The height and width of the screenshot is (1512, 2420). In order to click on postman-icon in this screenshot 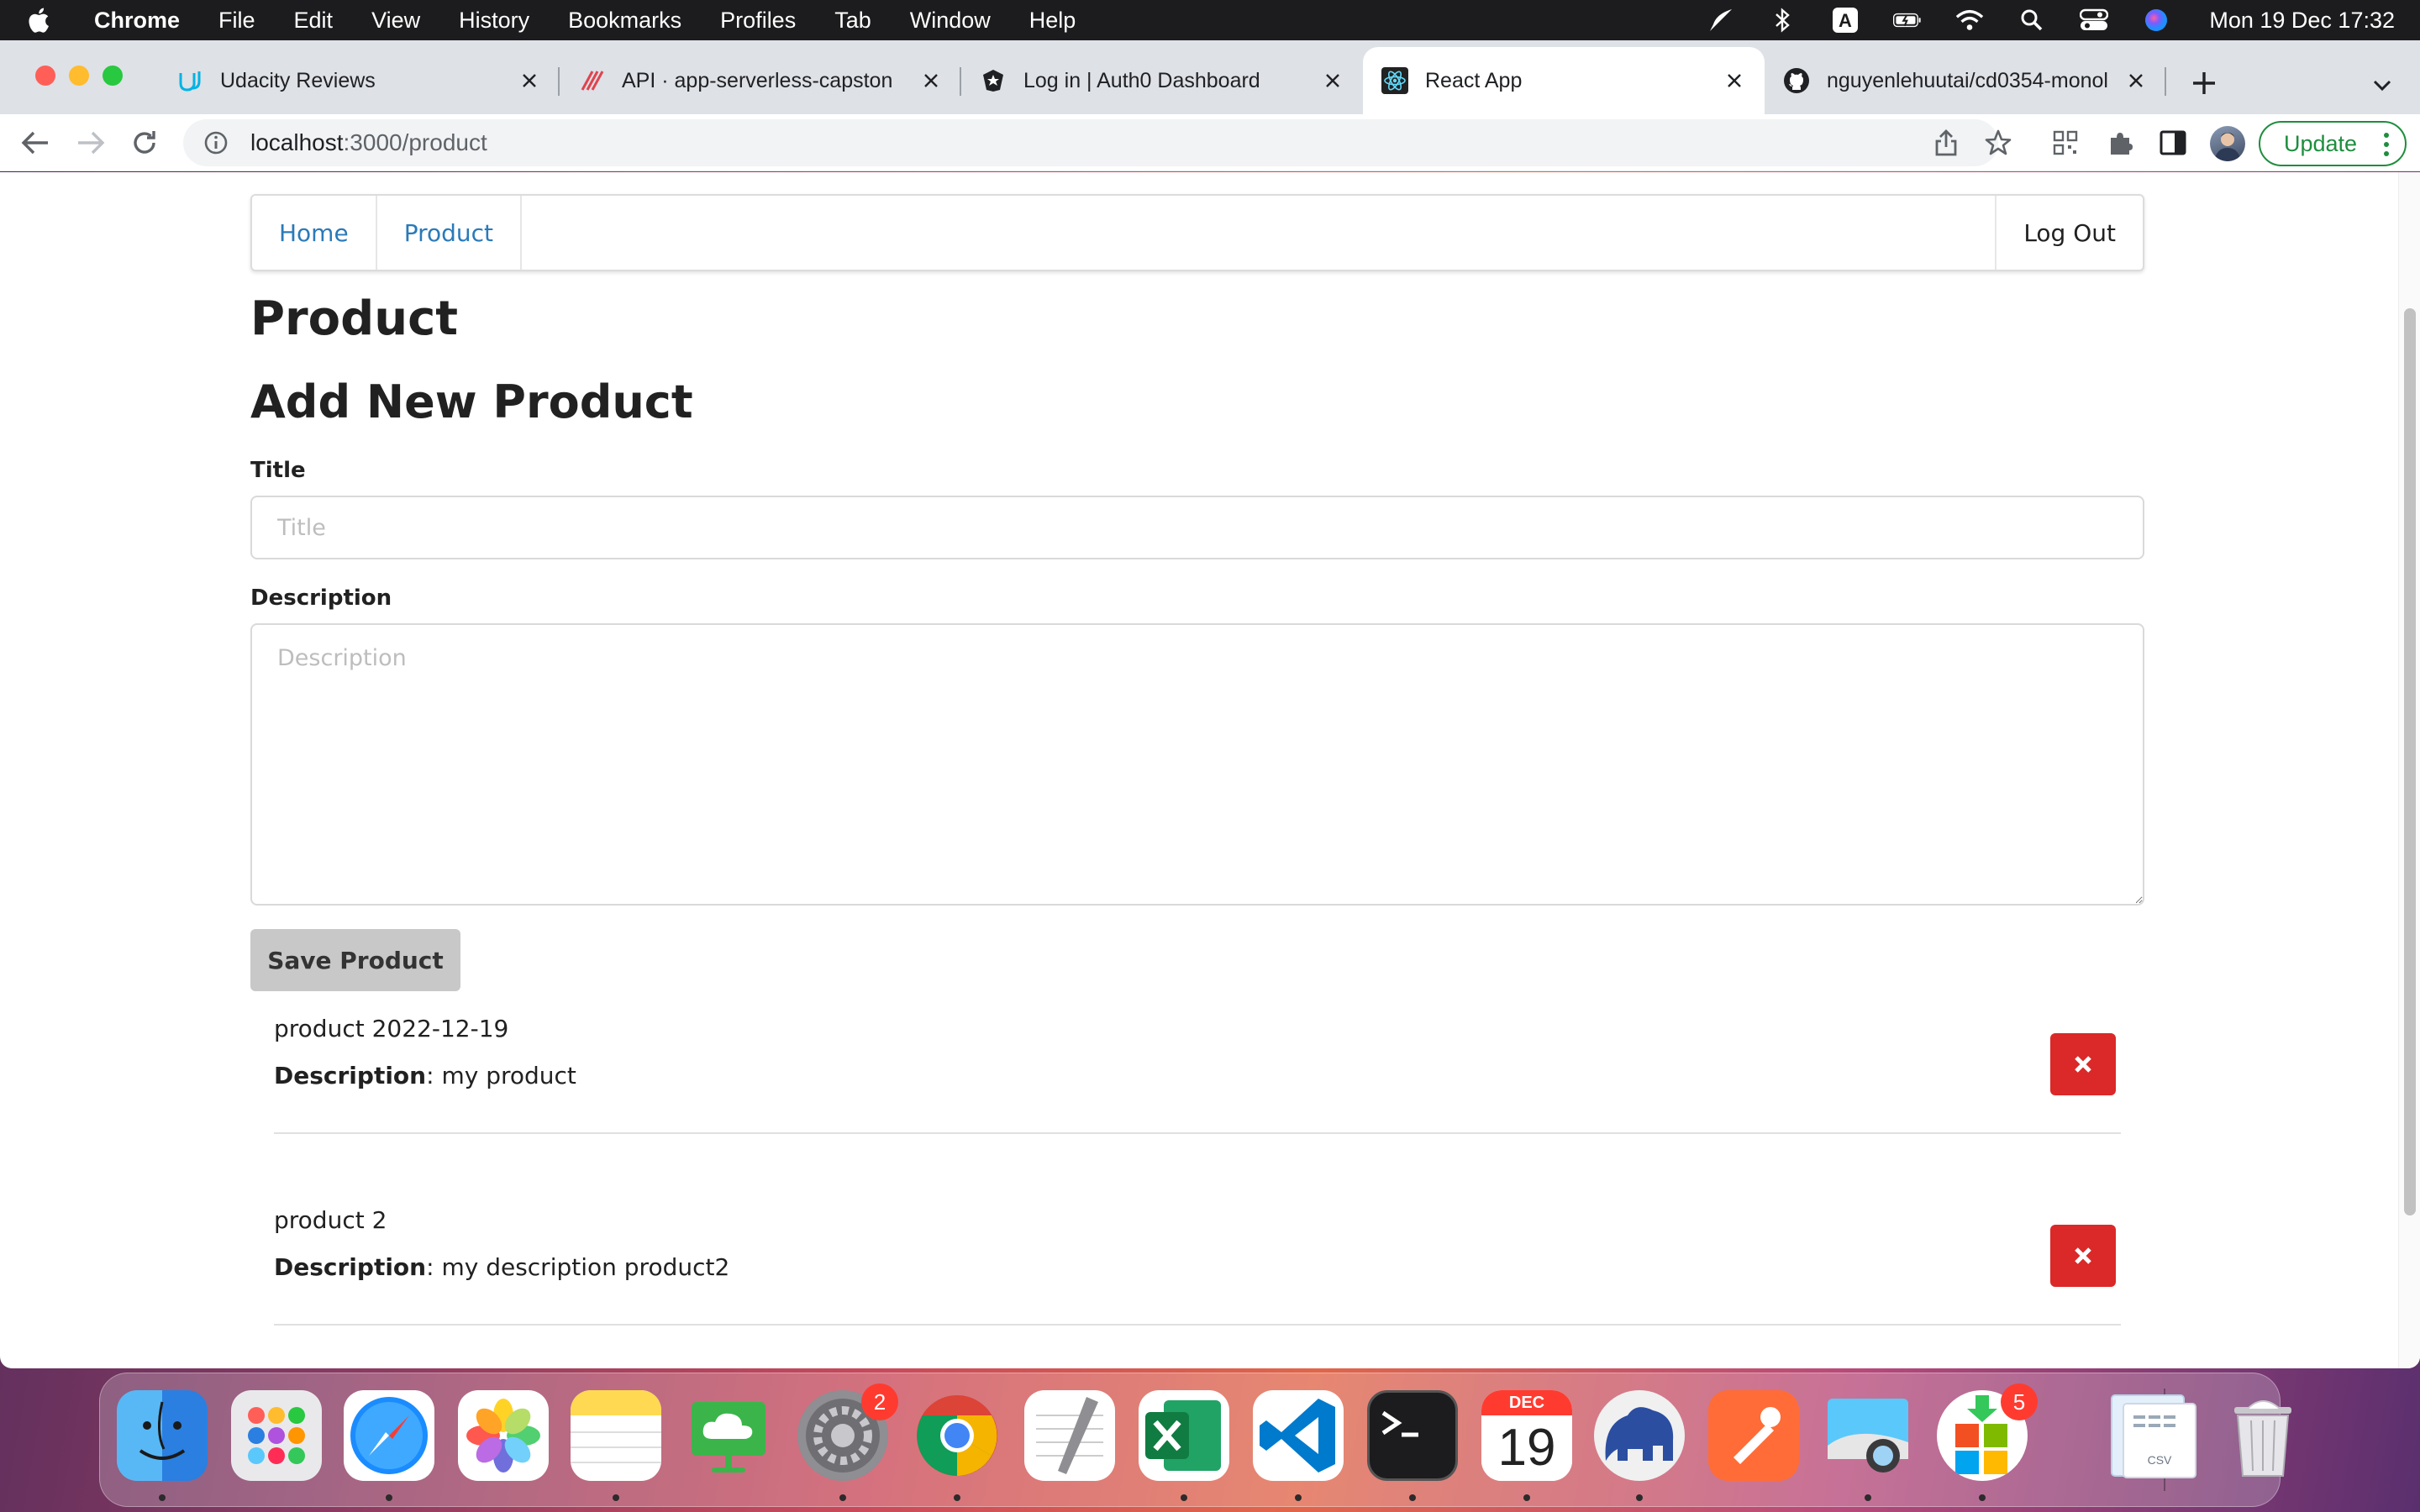, I will do `click(1753, 1435)`.